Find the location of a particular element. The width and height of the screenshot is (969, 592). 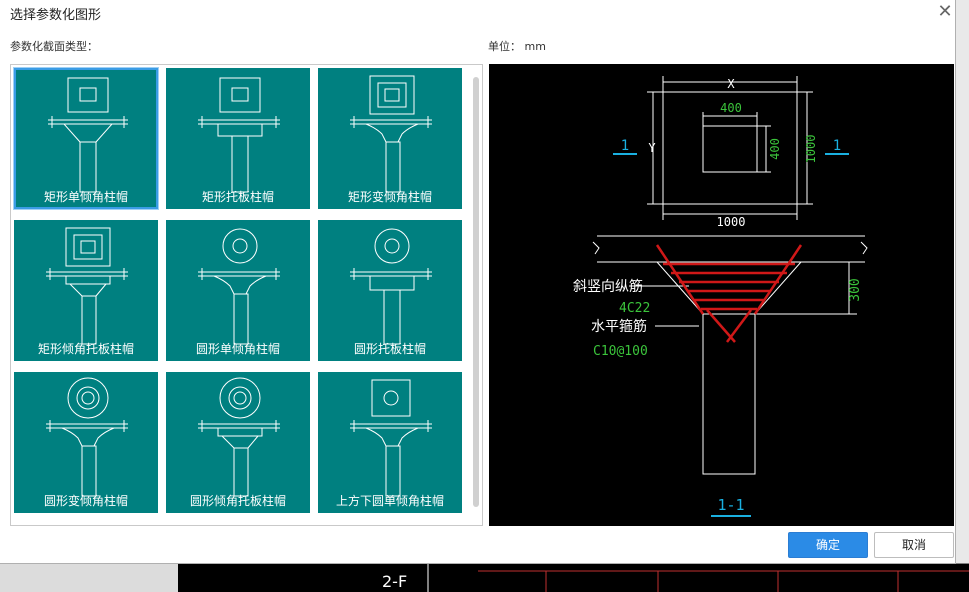

tile-rect-single-slope-cap: 矩形单倾角柱帽 is located at coordinates (86, 138).